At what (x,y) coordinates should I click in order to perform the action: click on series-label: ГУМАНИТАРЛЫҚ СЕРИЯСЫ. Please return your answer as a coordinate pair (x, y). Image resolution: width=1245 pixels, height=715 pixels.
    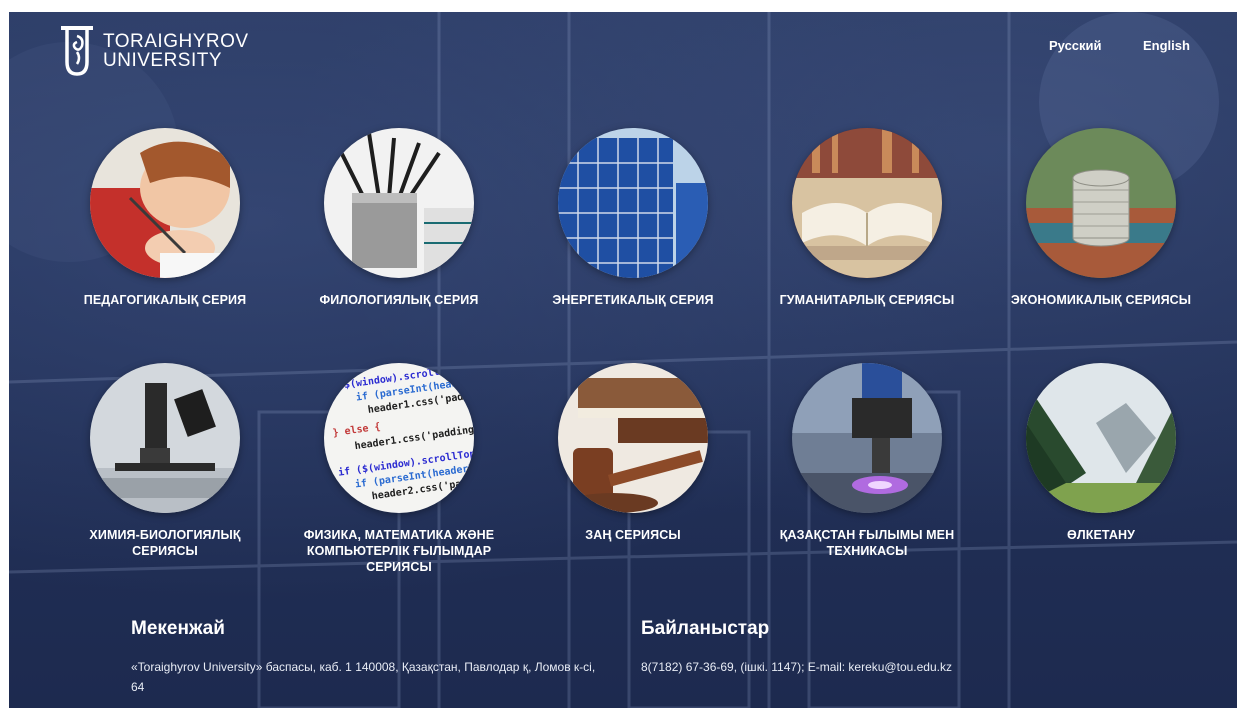
    Looking at the image, I should click on (867, 300).